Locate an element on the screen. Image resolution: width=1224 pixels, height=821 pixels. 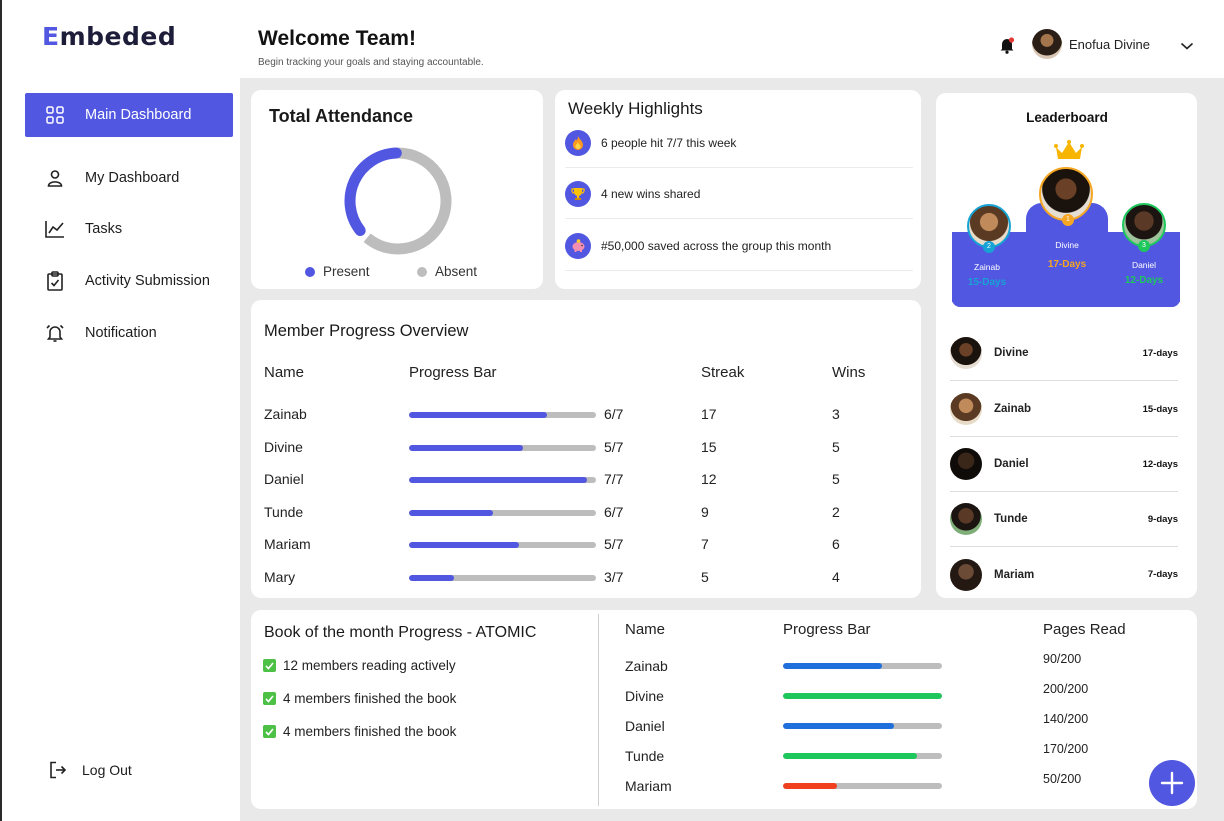
plus-icon is located at coordinates (1172, 783).